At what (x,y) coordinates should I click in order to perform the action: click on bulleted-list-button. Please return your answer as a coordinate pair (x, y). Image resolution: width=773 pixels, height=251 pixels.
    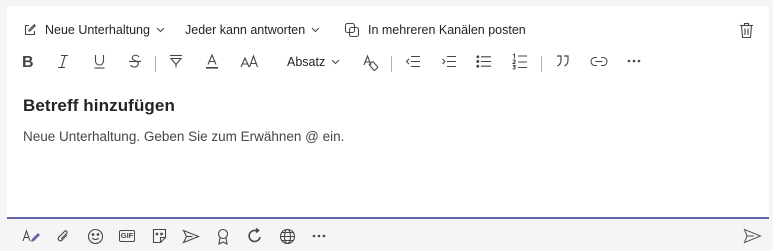
    Looking at the image, I should click on (484, 61).